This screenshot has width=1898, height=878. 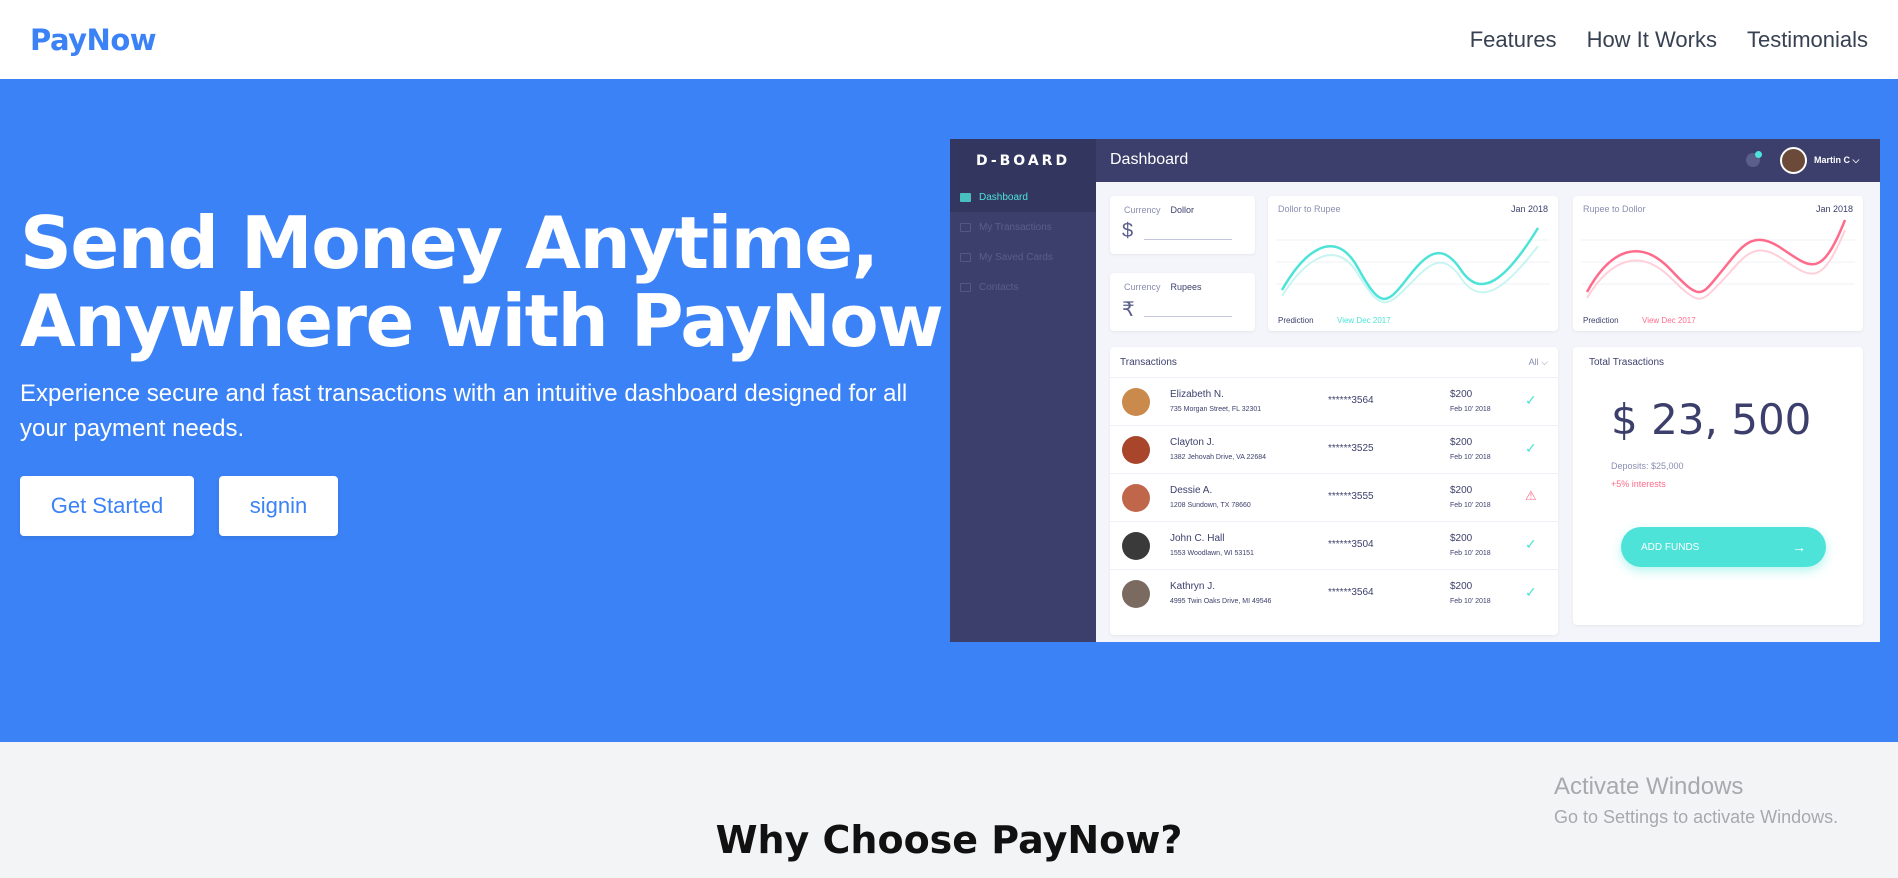 What do you see at coordinates (278, 506) in the screenshot?
I see `signin-button: signin` at bounding box center [278, 506].